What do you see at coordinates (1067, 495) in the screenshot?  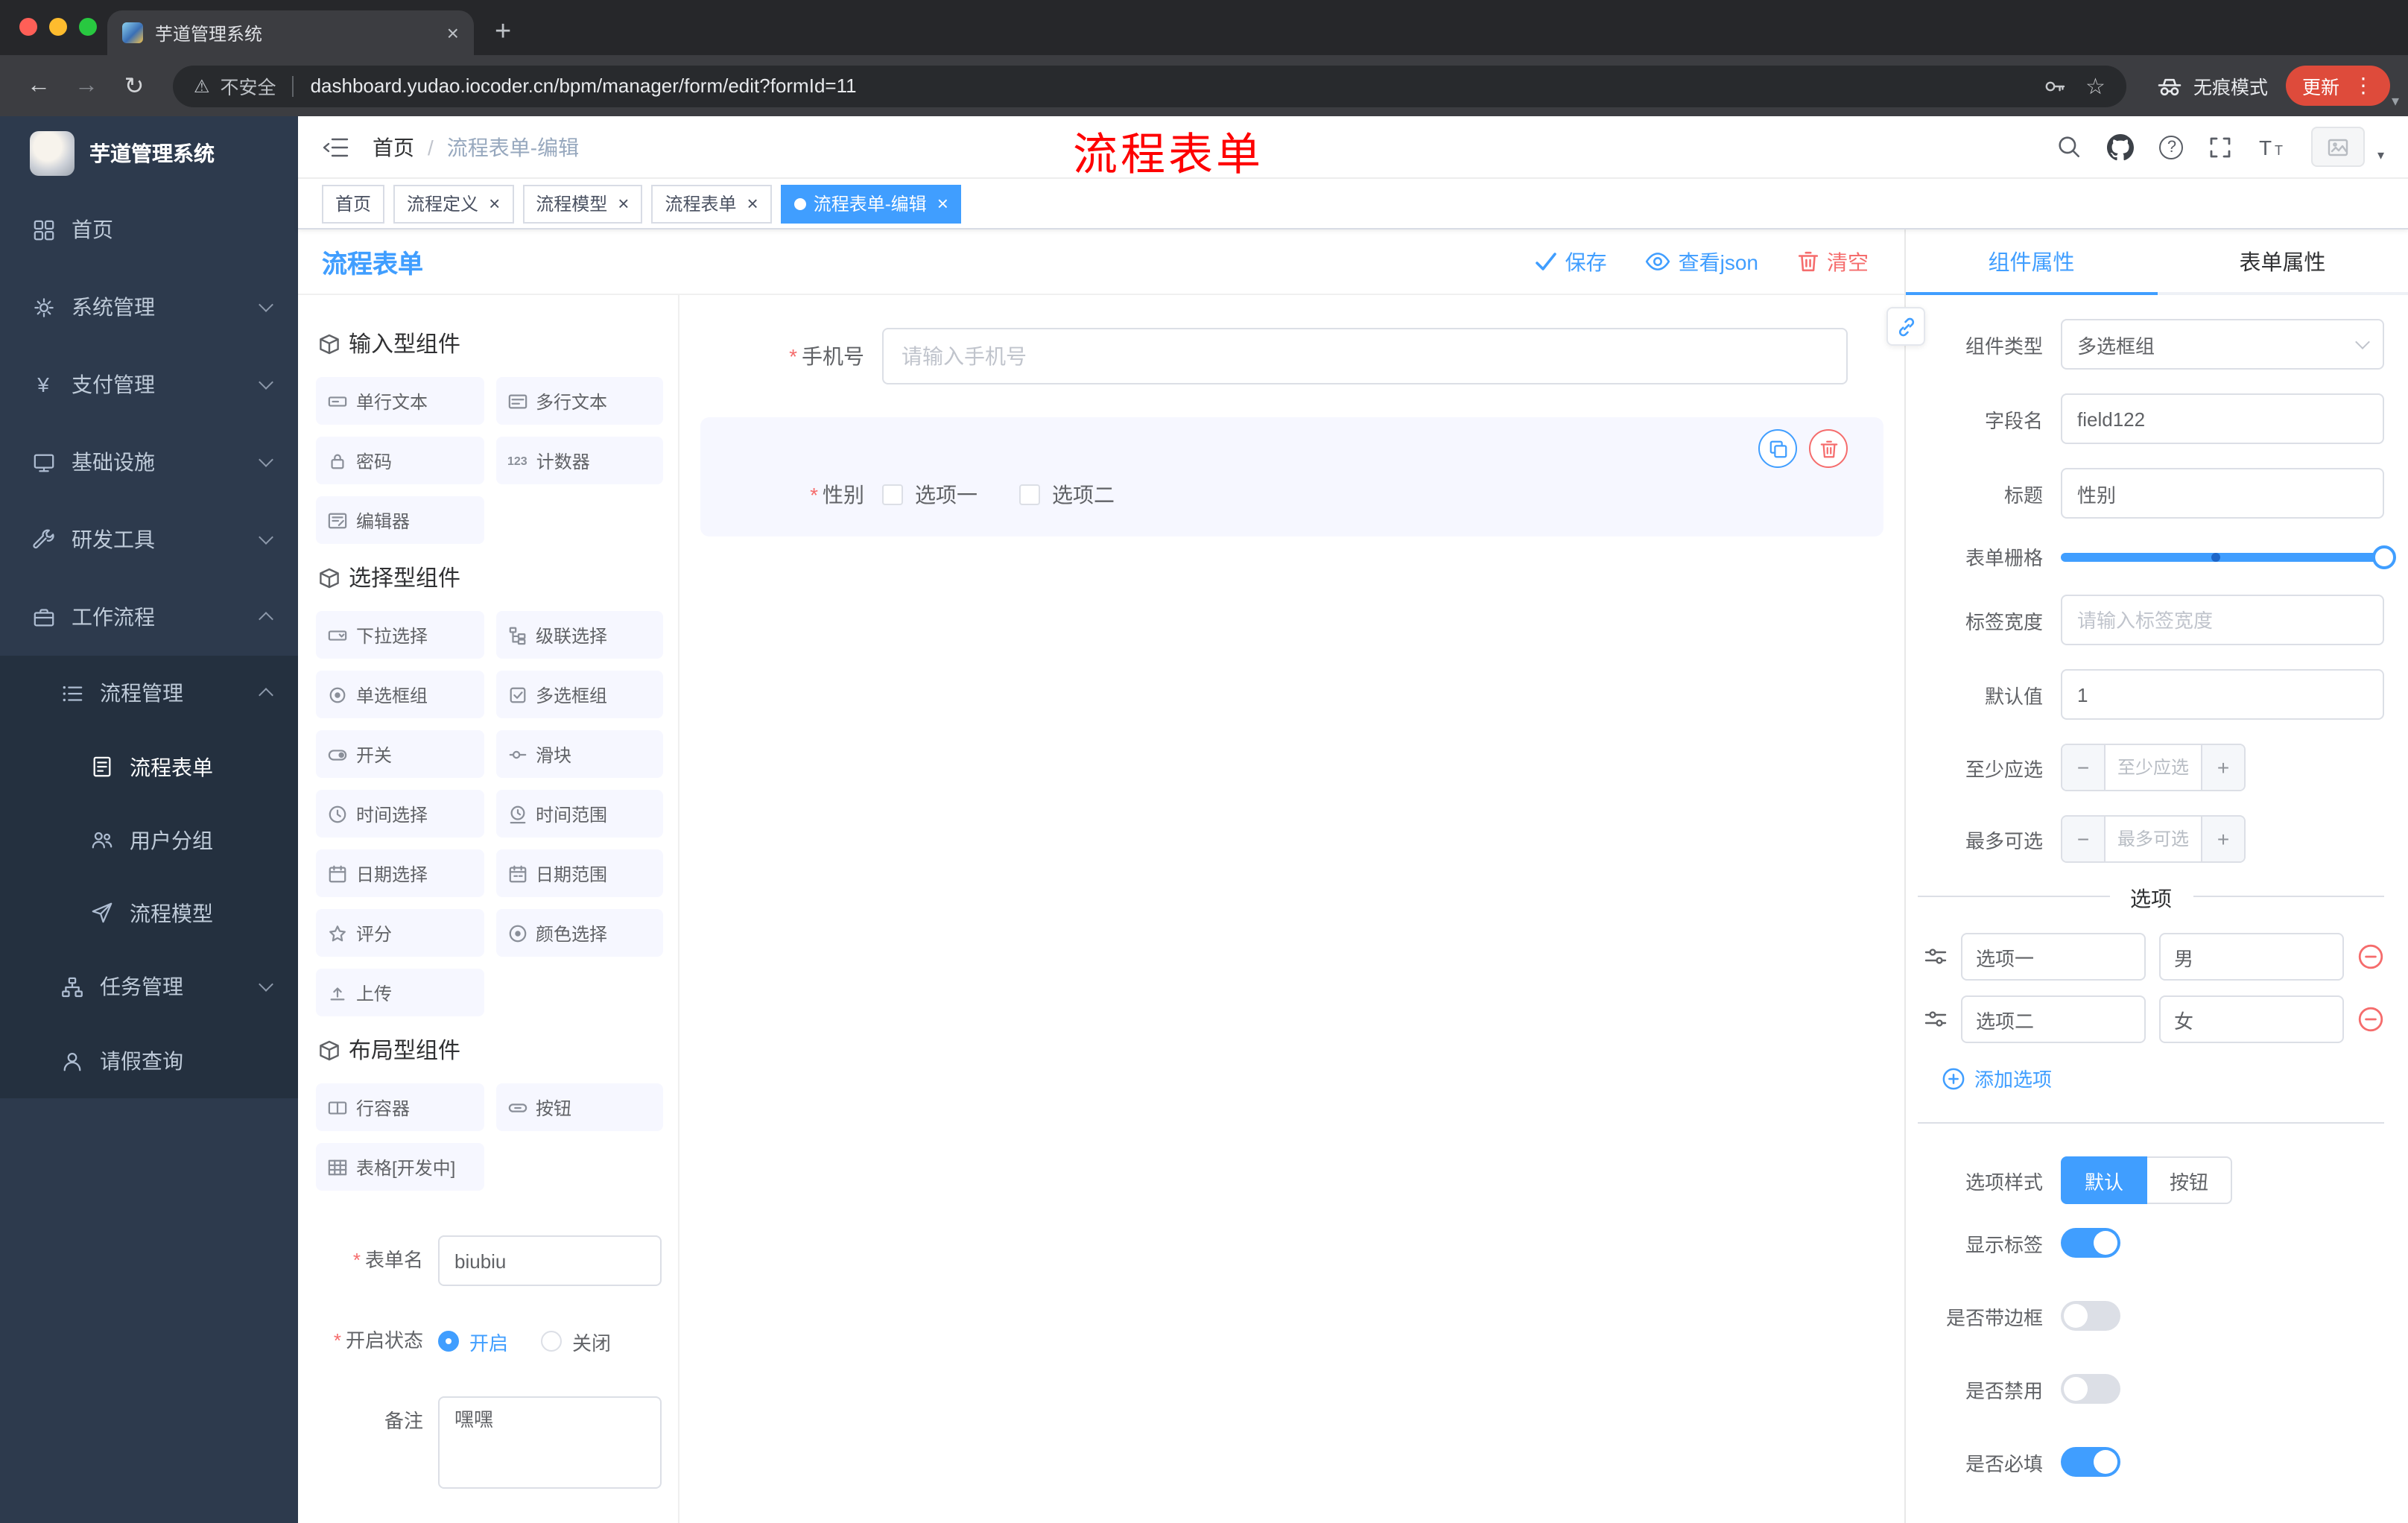 I see `gender-checkbox-option2: 选项二` at bounding box center [1067, 495].